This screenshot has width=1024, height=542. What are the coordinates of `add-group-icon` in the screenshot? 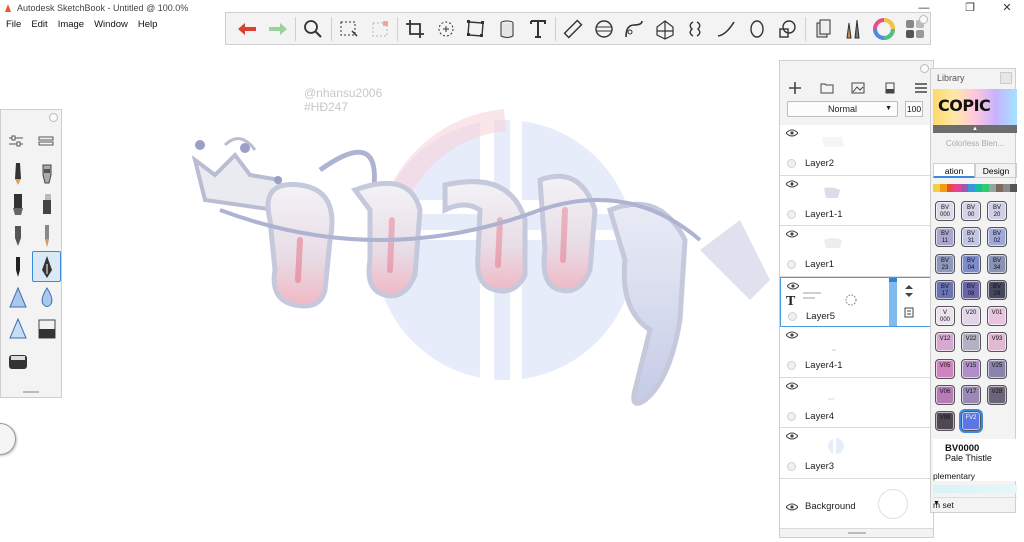 It's located at (827, 88).